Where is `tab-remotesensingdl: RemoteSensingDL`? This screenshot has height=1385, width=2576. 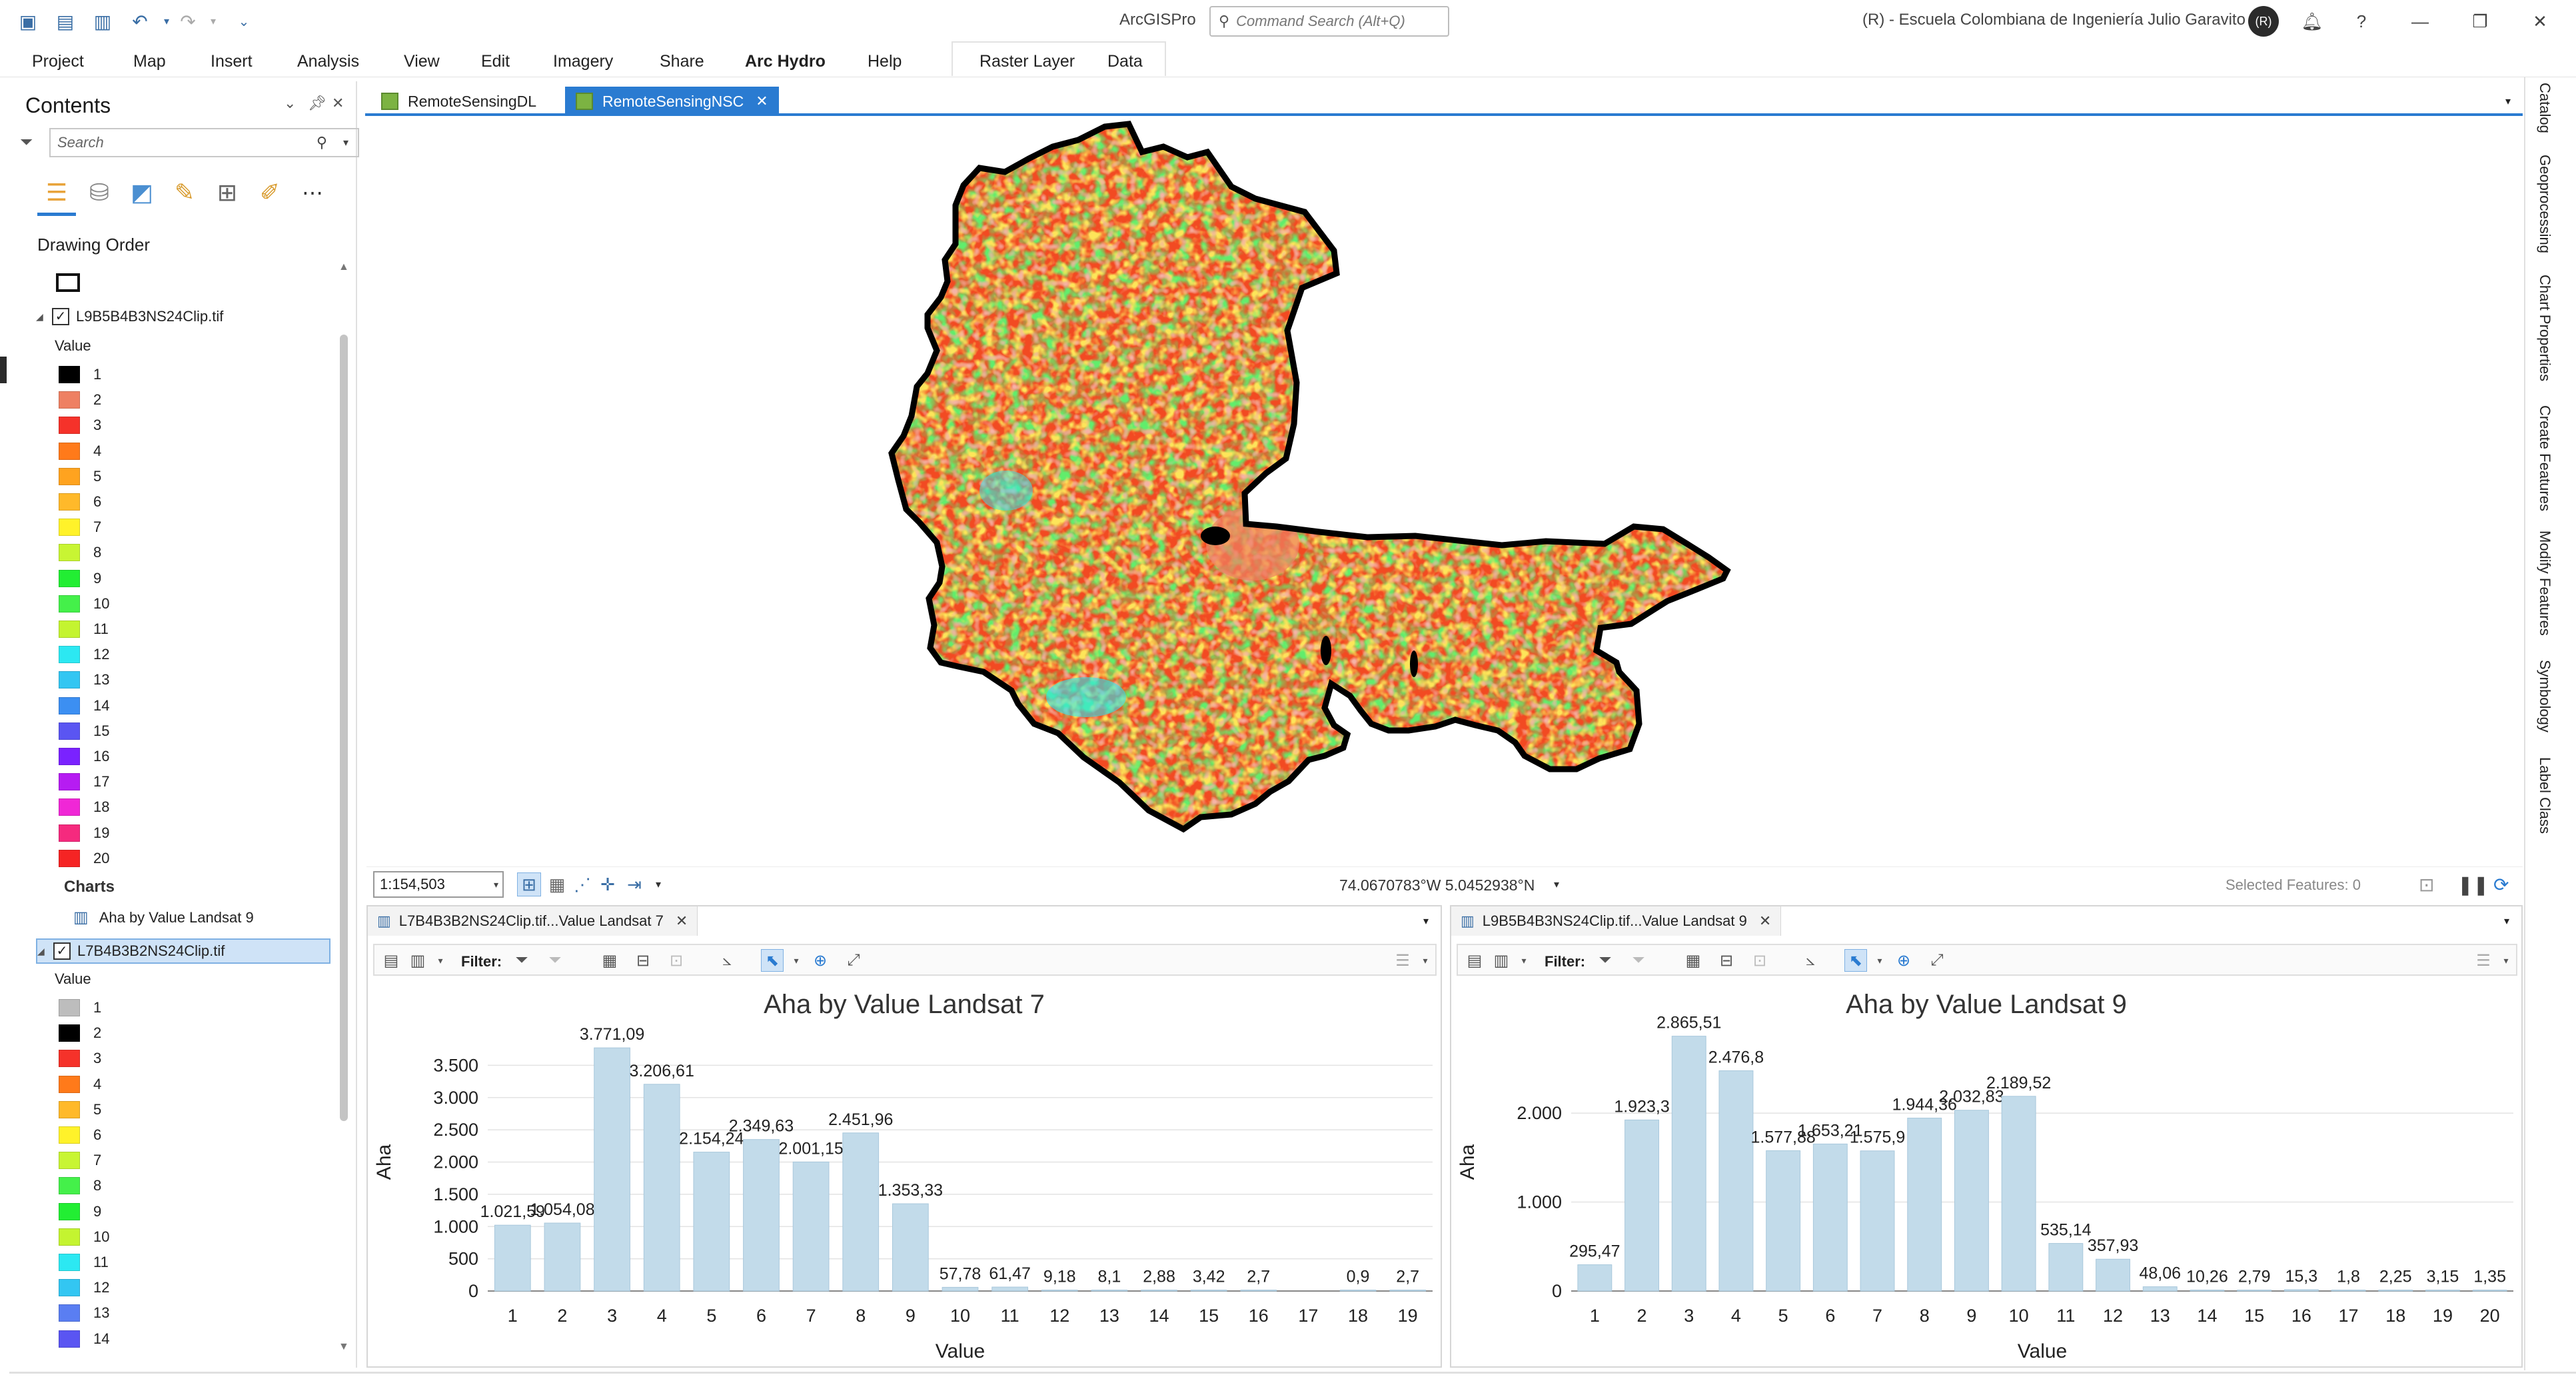 tab-remotesensingdl: RemoteSensingDL is located at coordinates (458, 101).